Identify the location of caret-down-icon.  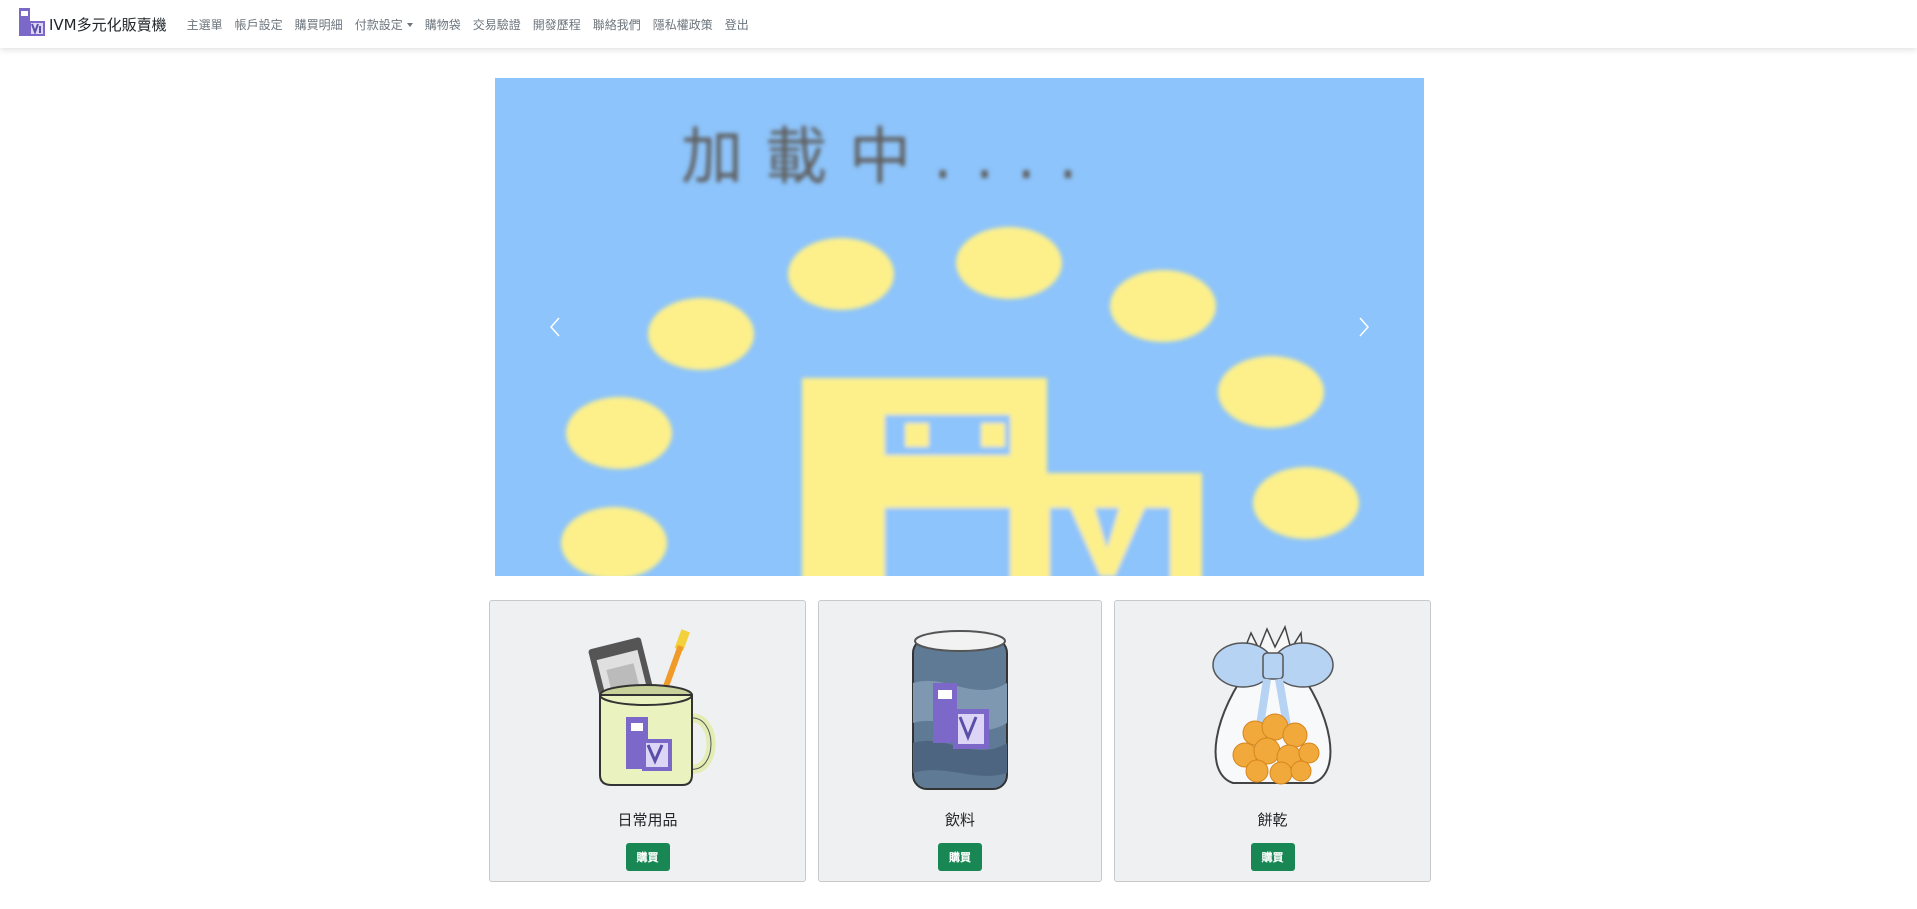
(409, 25).